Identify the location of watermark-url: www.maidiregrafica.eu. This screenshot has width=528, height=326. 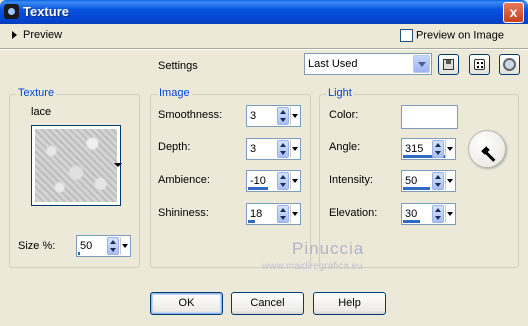
(312, 266).